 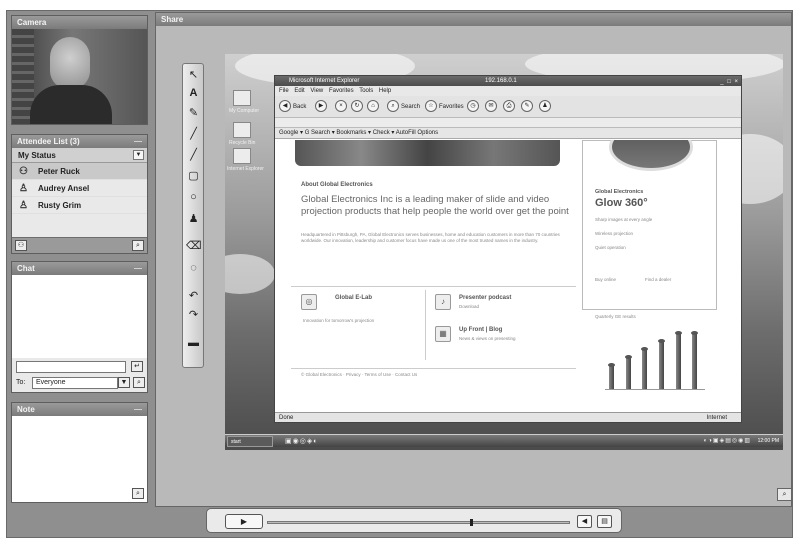 What do you see at coordinates (299, 91) in the screenshot?
I see `menu-edit: Edit` at bounding box center [299, 91].